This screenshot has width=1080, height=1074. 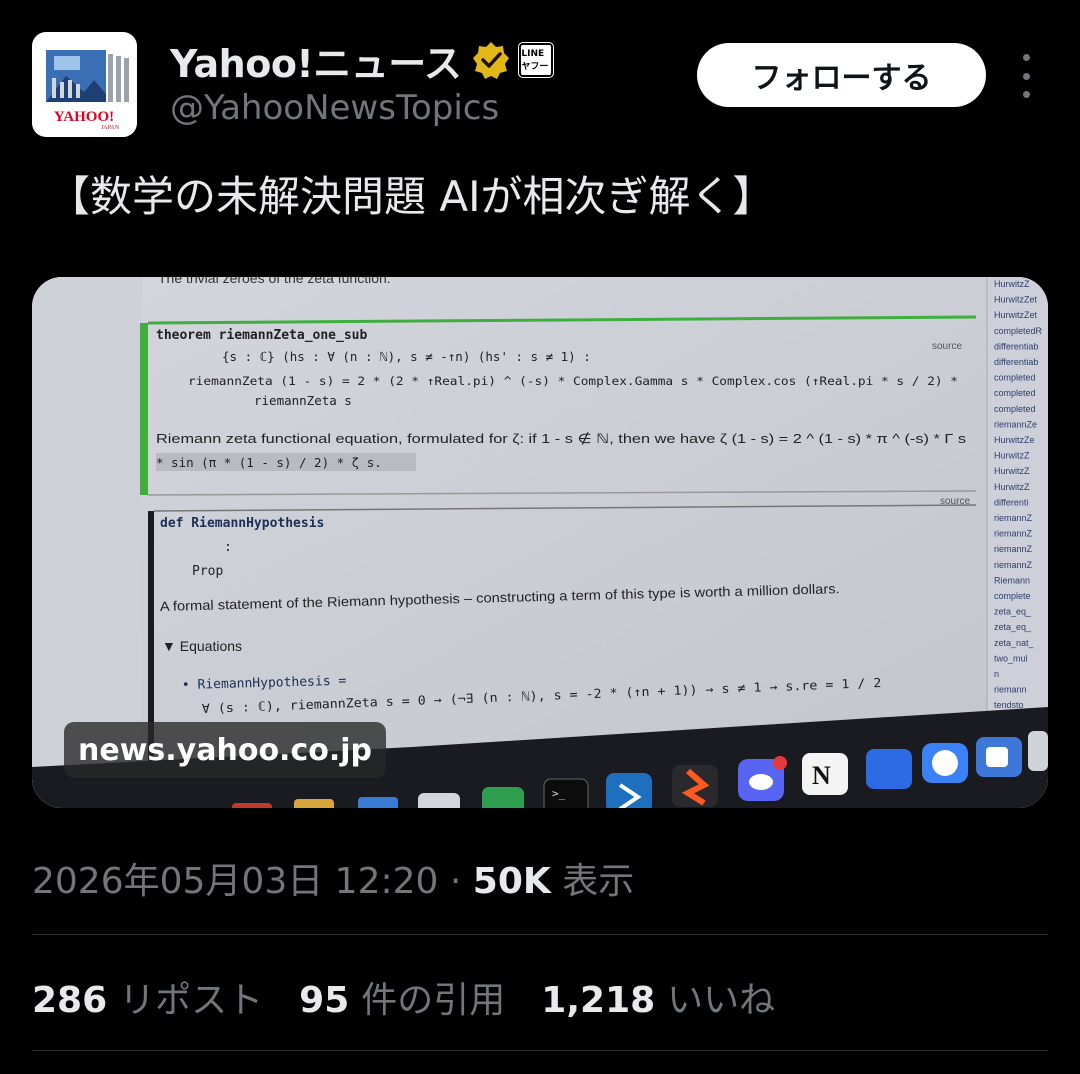 I want to click on theorem-label: theorem riemannZeta_one_sub, so click(x=261, y=335).